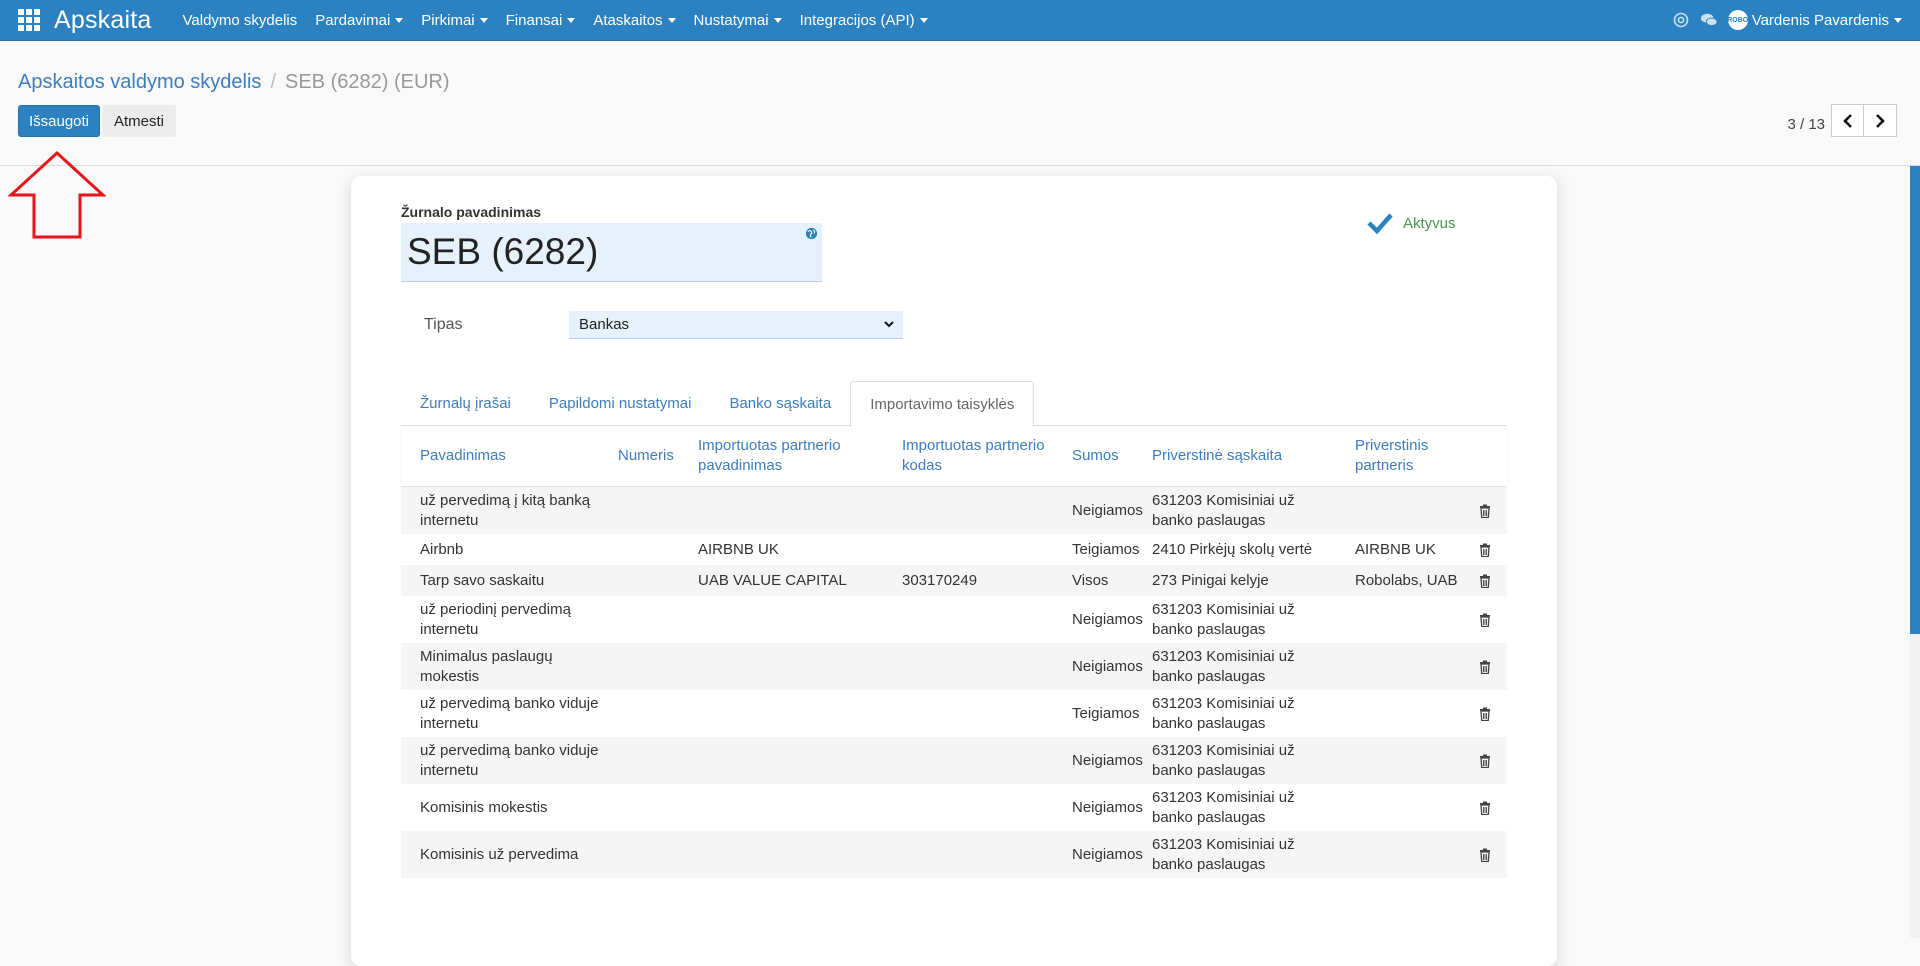  I want to click on cell-name: Minimalus paslaugų mokestis, so click(486, 666).